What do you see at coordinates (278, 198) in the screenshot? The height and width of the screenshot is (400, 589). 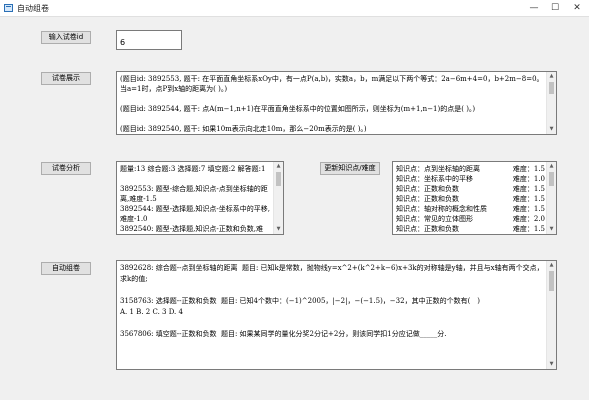 I see `analysis-scrollbar: ▲ ▼` at bounding box center [278, 198].